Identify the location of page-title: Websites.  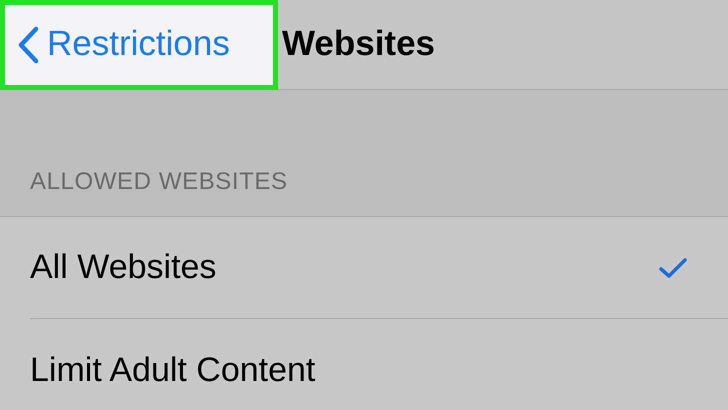
(359, 44).